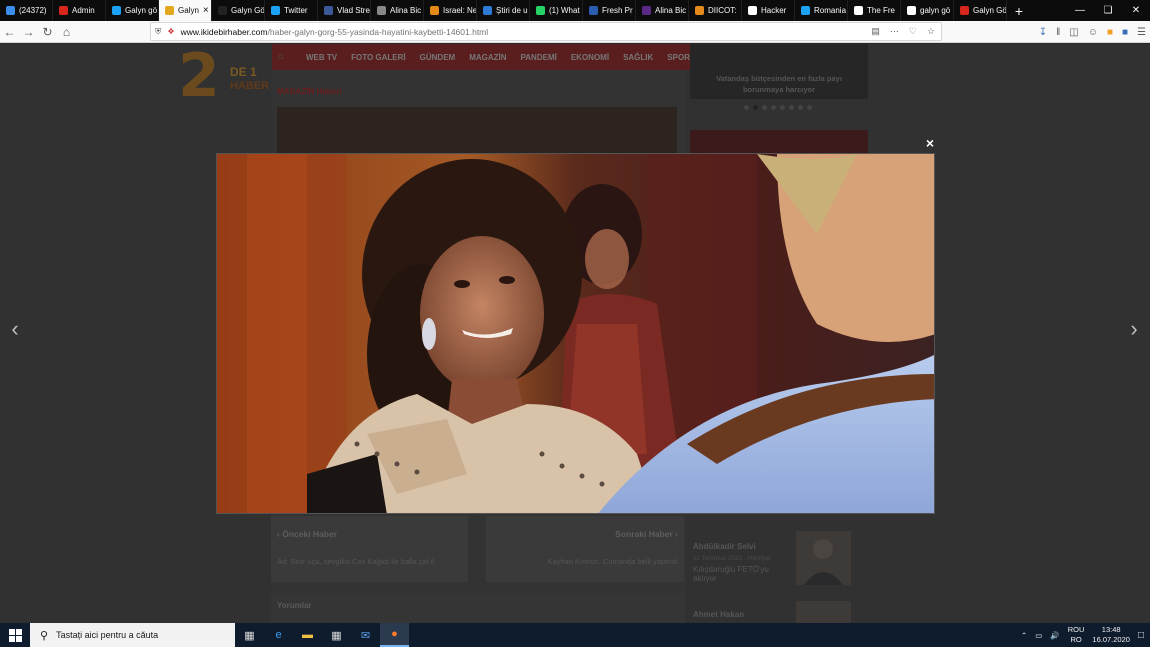  I want to click on forward-icon: →, so click(28, 32).